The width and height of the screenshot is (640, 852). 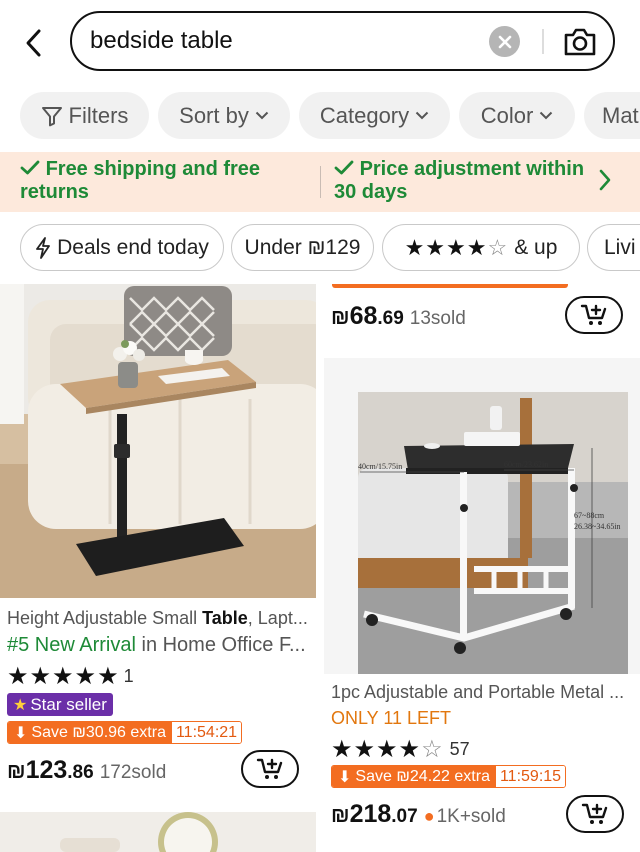 I want to click on save-extra-tag: ⬇ Save ₪24.22 extra 11:59:15, so click(x=449, y=776).